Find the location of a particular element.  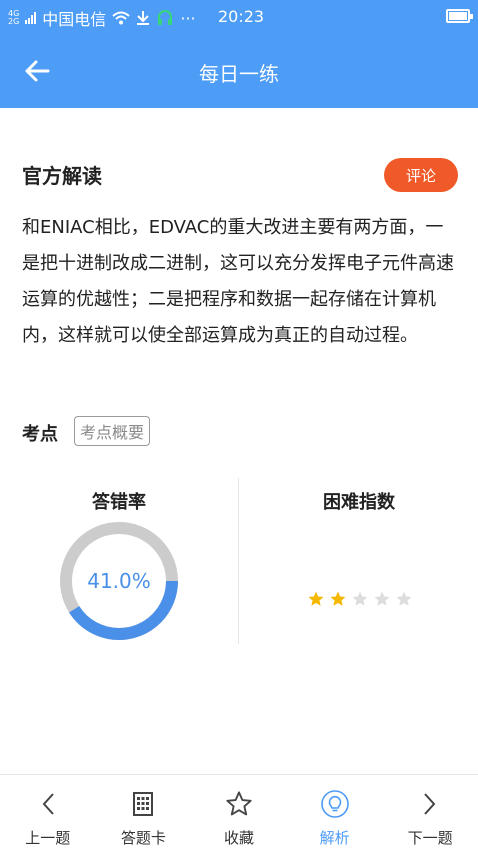

wifi-icon is located at coordinates (121, 18).